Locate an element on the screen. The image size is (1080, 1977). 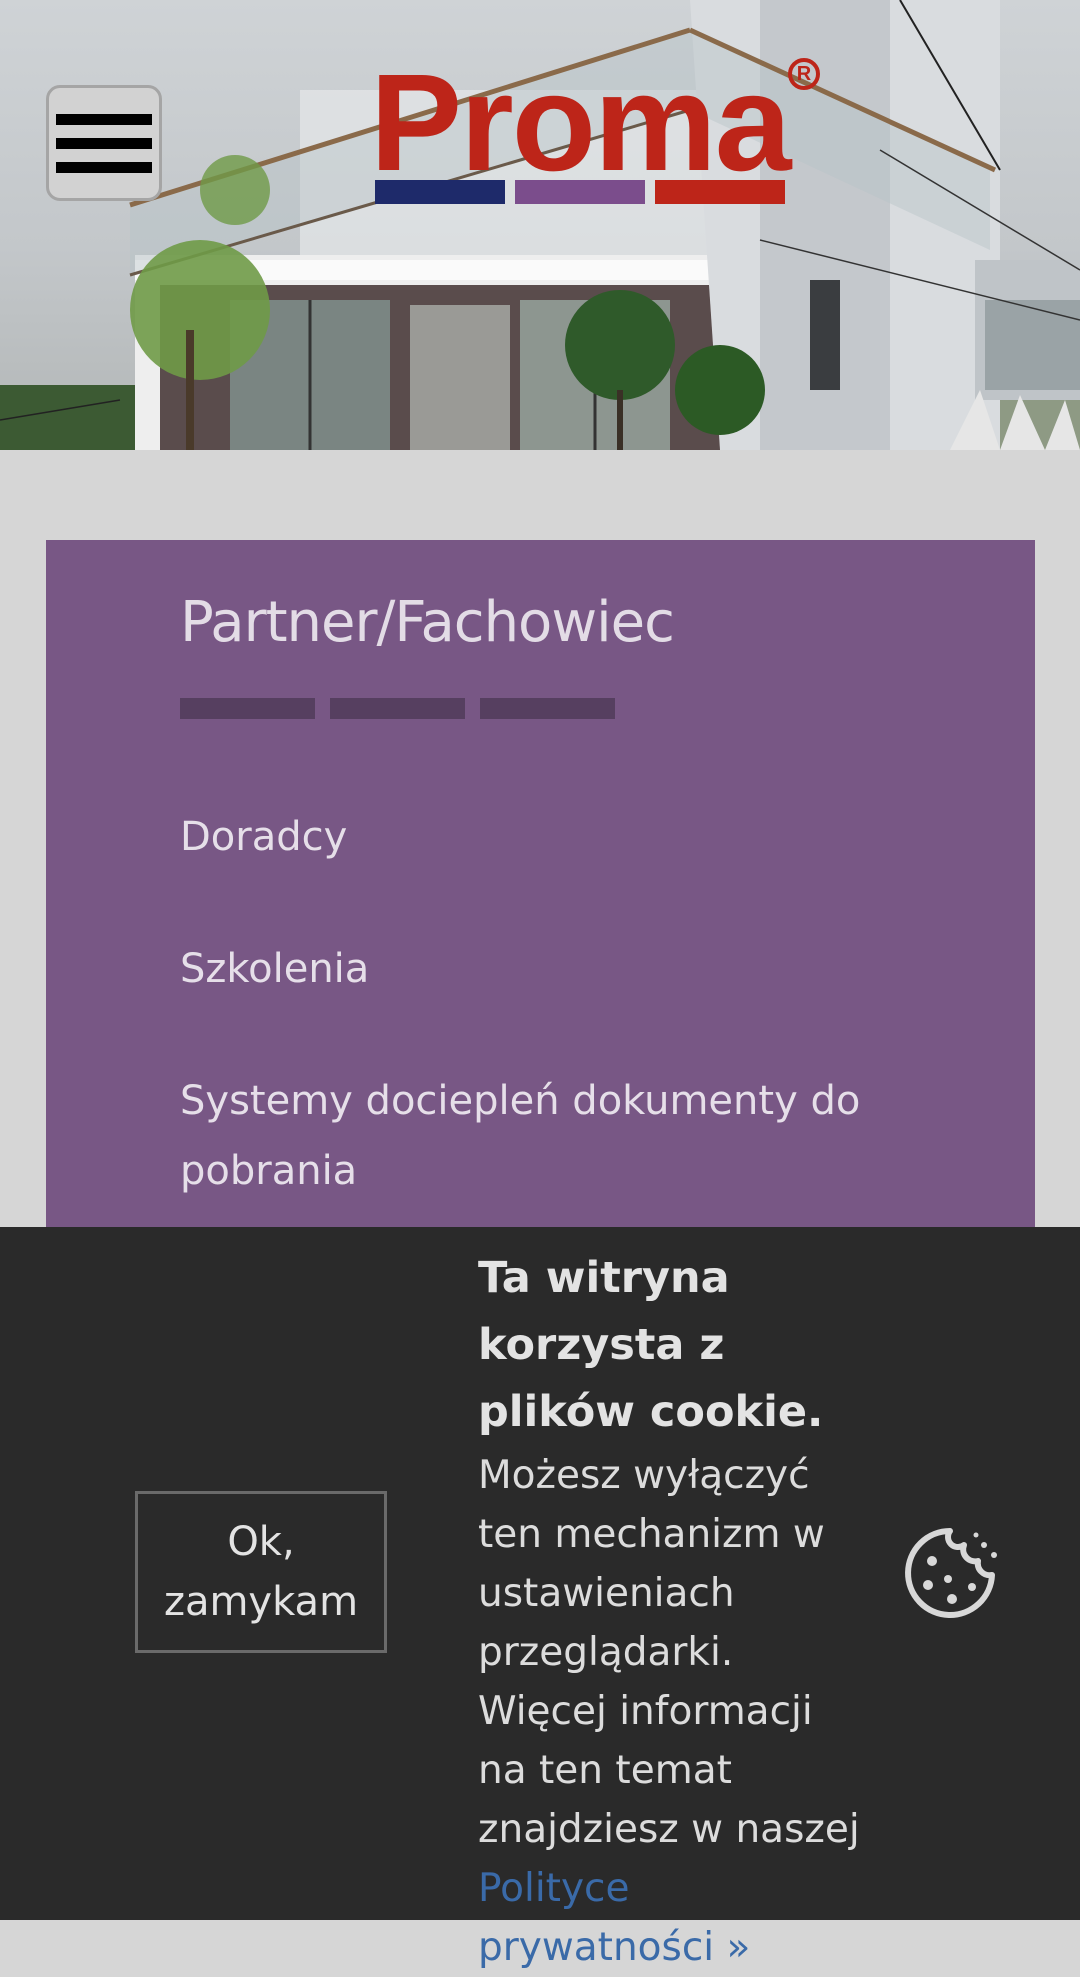
privacy-policy-link: Polityce prywatności » is located at coordinates (614, 1918).